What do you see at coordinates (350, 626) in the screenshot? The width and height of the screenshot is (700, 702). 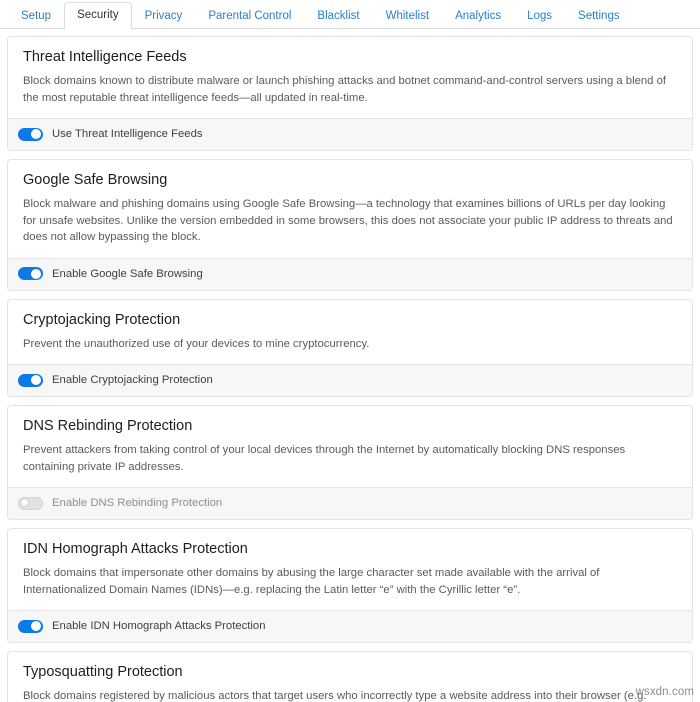 I see `card-footer: Enable IDN Homograph Attacks Protection` at bounding box center [350, 626].